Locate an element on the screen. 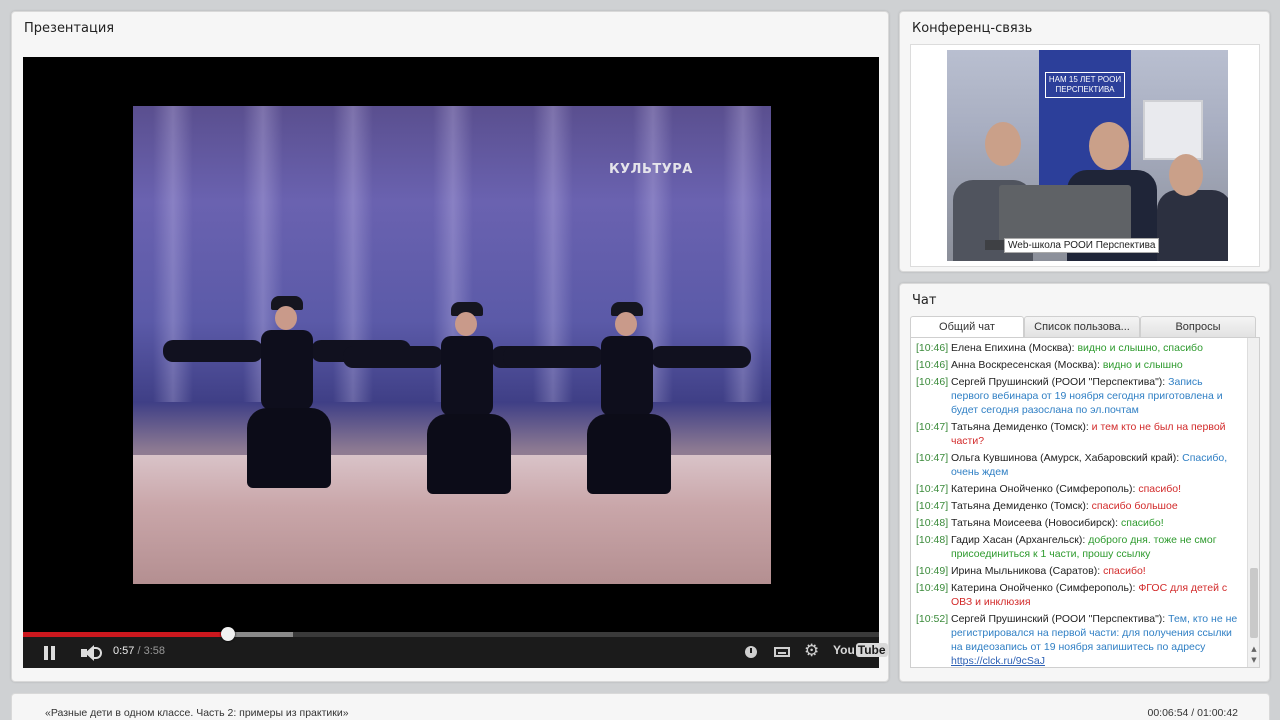  video-time: 0:57 / 3:58 is located at coordinates (139, 651).